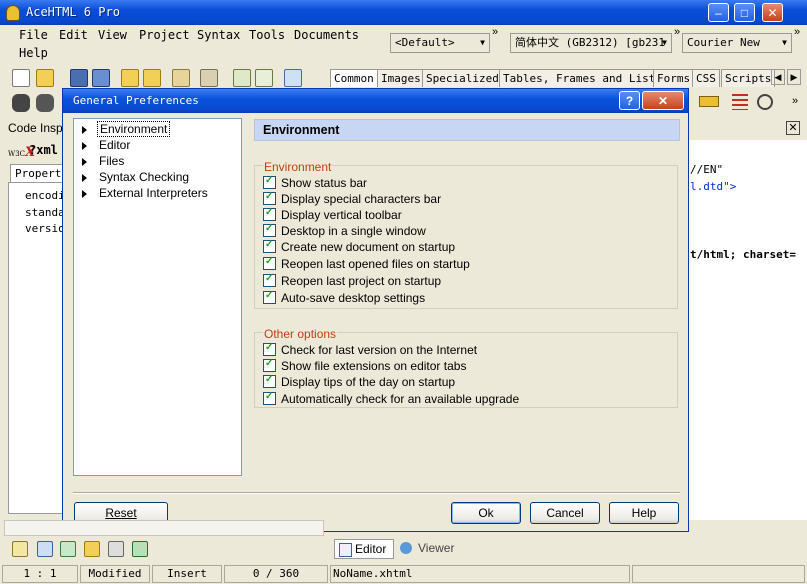 This screenshot has height=584, width=807. What do you see at coordinates (130, 78) in the screenshot?
I see `open-project-icon` at bounding box center [130, 78].